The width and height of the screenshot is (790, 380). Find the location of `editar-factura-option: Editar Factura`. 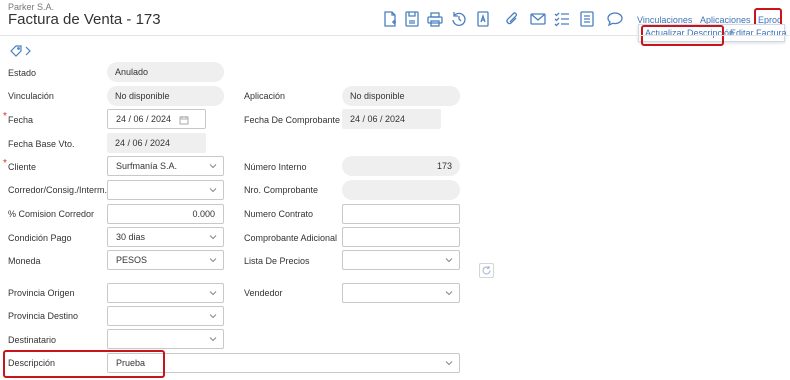

editar-factura-option: Editar Factura is located at coordinates (758, 33).